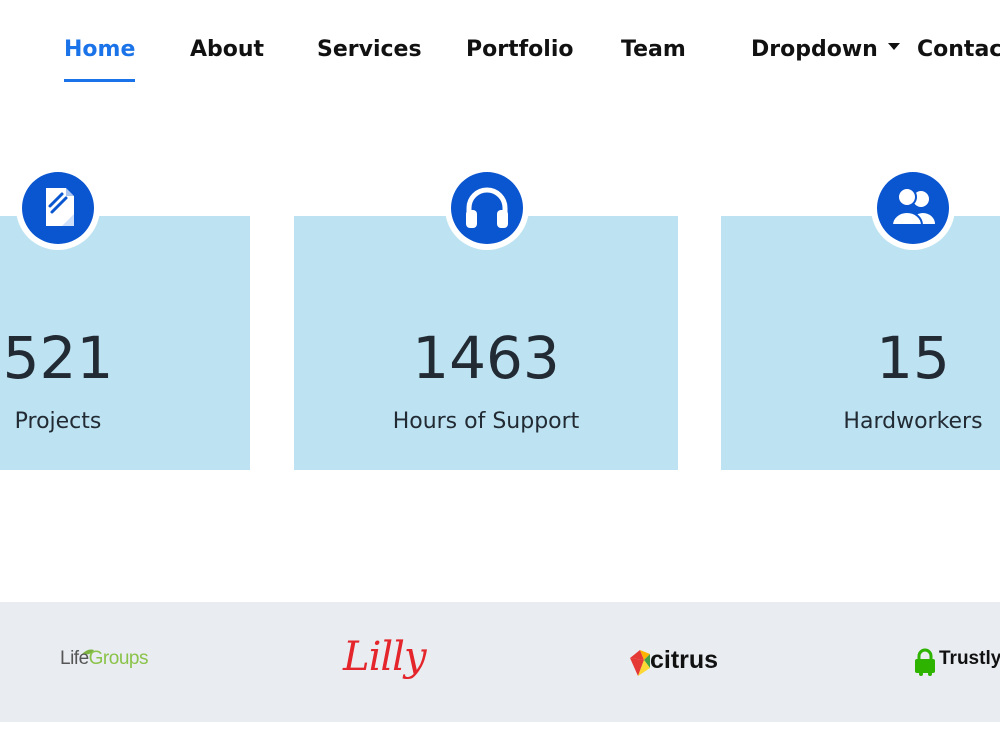  I want to click on nav-about-label: About, so click(227, 49).